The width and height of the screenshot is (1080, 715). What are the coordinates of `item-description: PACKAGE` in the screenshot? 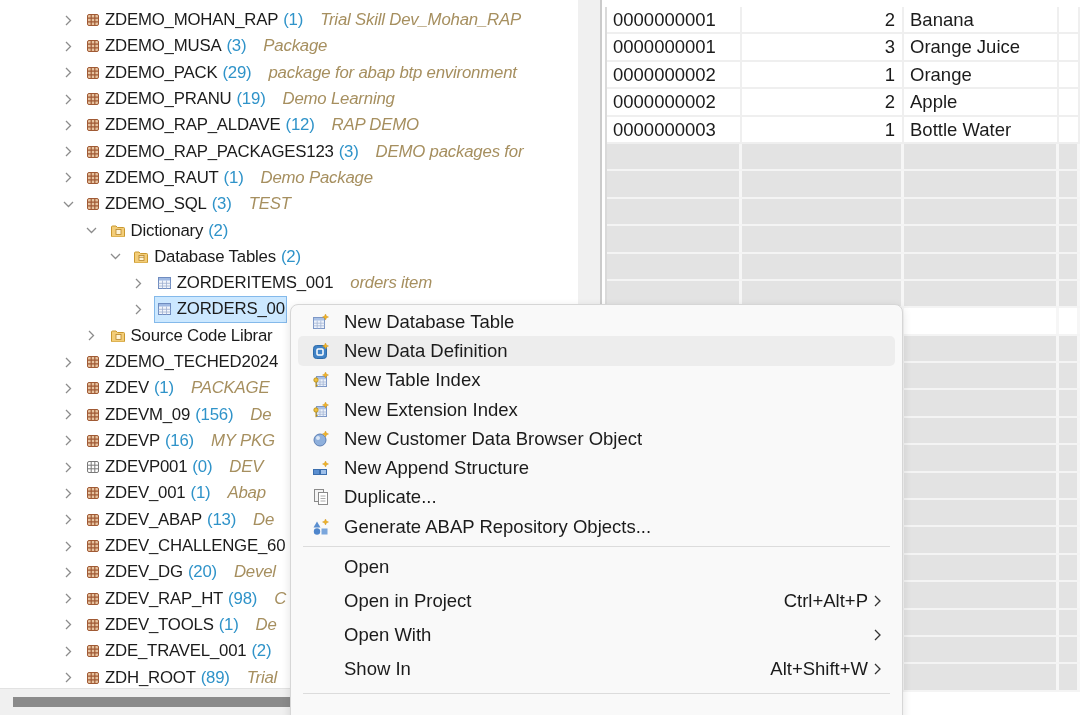 It's located at (230, 388).